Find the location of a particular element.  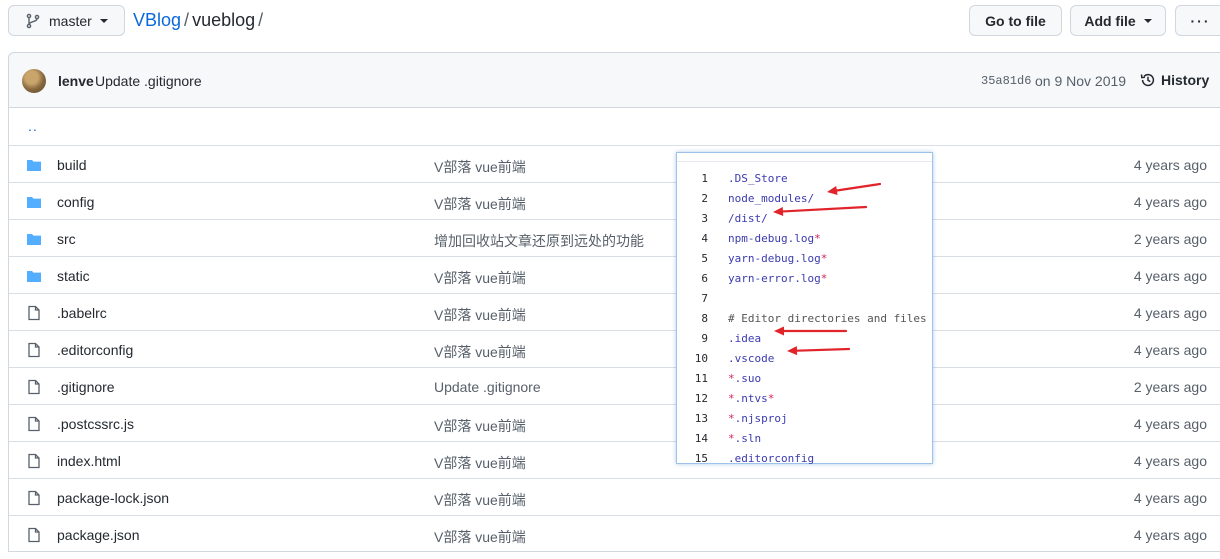

file-commit-message-link: 增加回收站文章还原到远处的功能 is located at coordinates (539, 241).